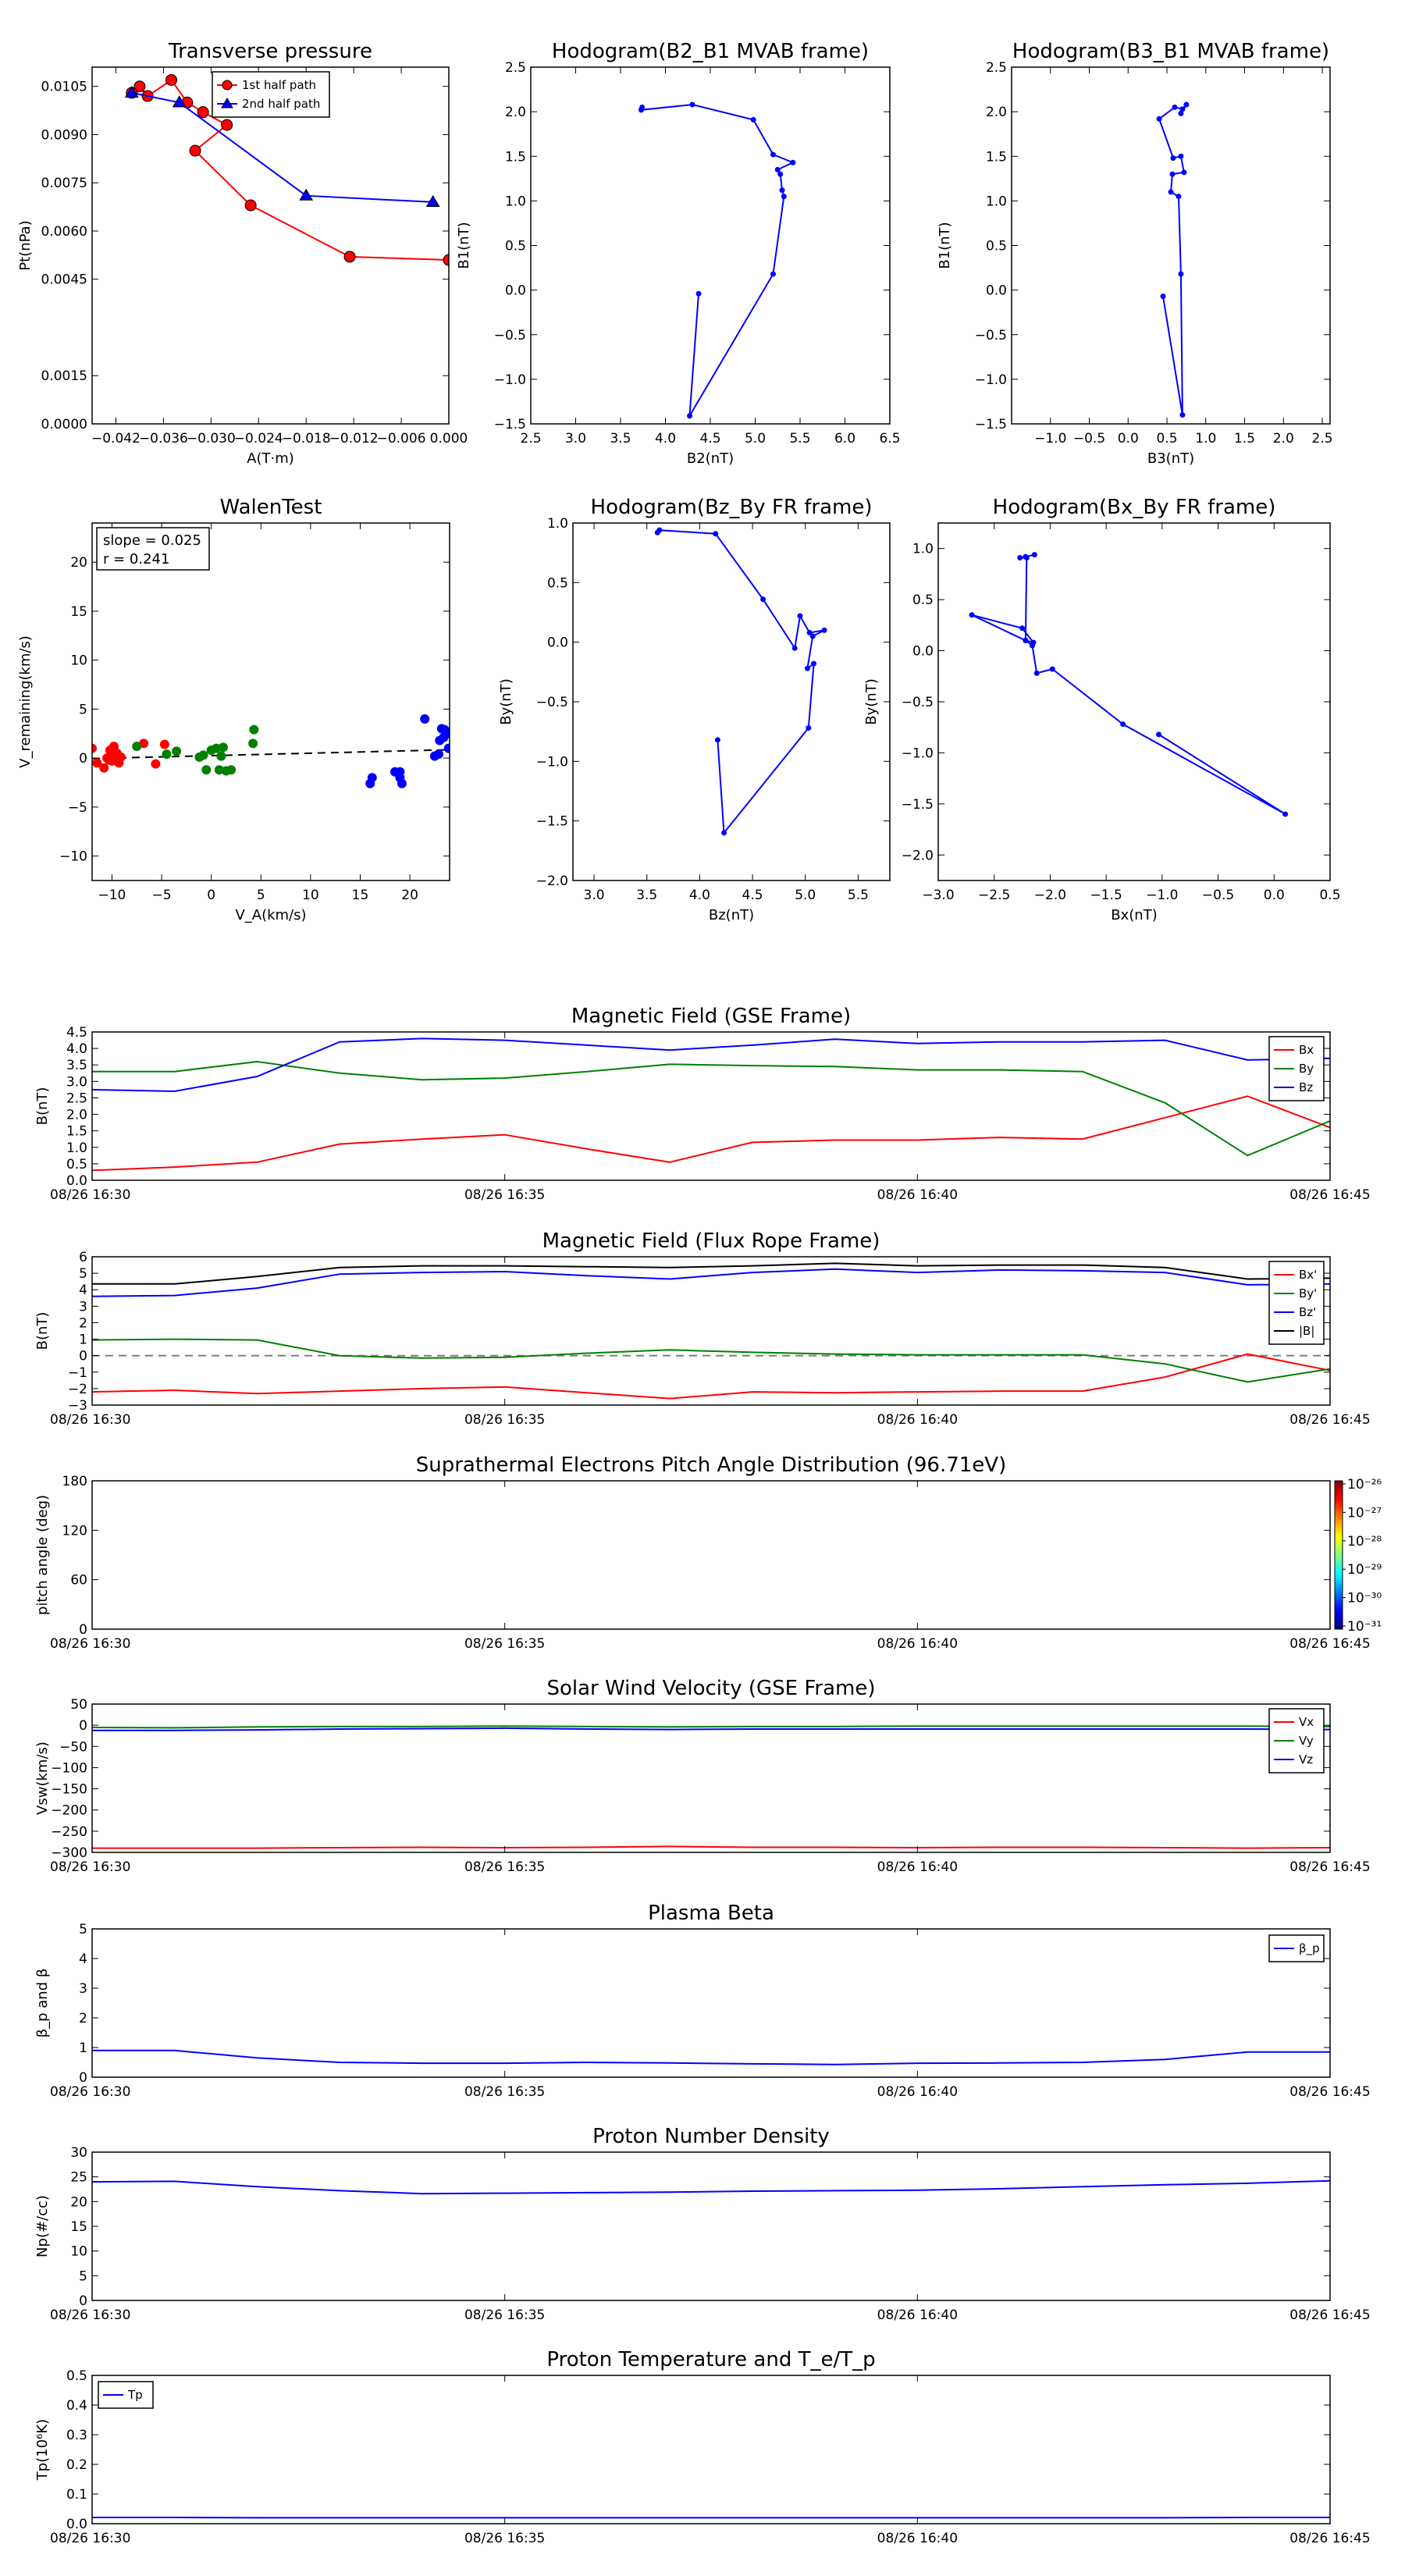  Describe the element at coordinates (74, 1531) in the screenshot. I see `y-tick-label: 120` at that location.